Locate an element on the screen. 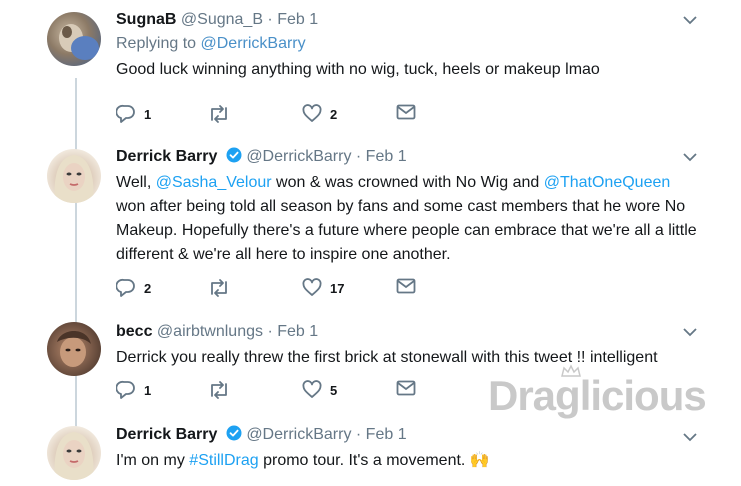  mention-link: @Sasha_Velour is located at coordinates (214, 182).